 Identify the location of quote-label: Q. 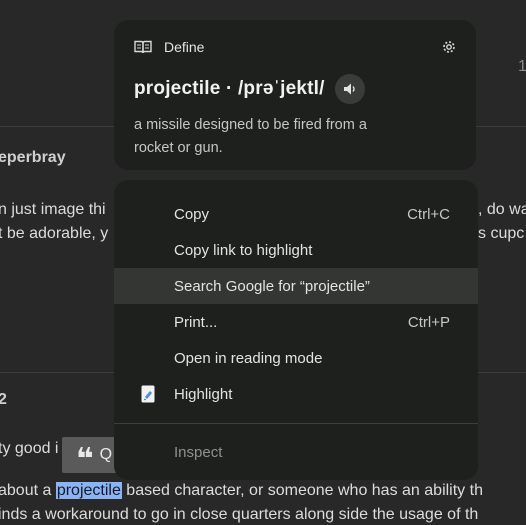
(106, 454).